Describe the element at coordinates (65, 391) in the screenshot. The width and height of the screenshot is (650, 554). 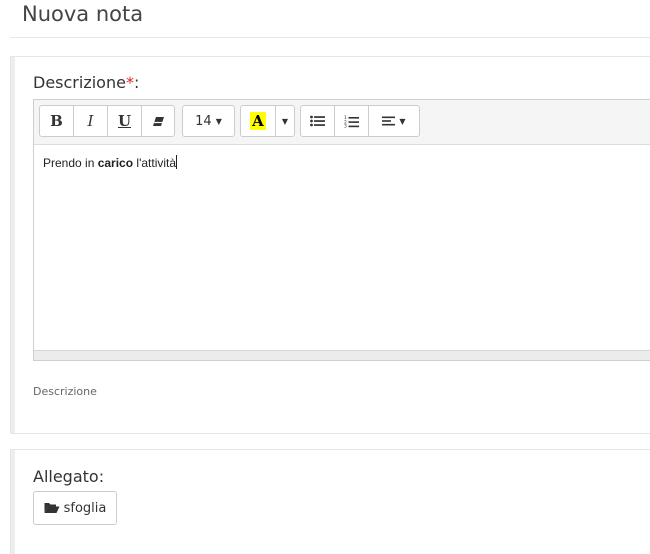
I see `description-help-text: Descrizione` at that location.